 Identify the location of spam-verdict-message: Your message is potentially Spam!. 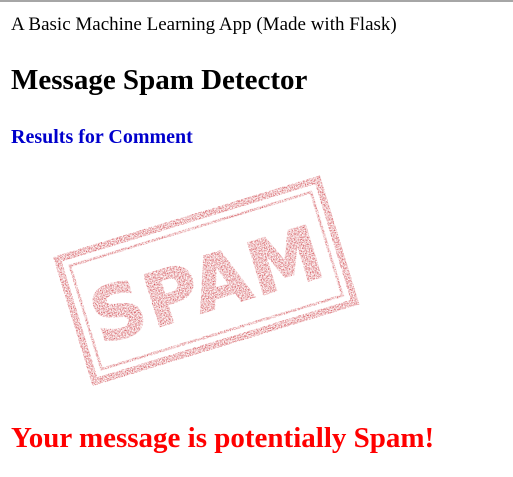
(223, 438).